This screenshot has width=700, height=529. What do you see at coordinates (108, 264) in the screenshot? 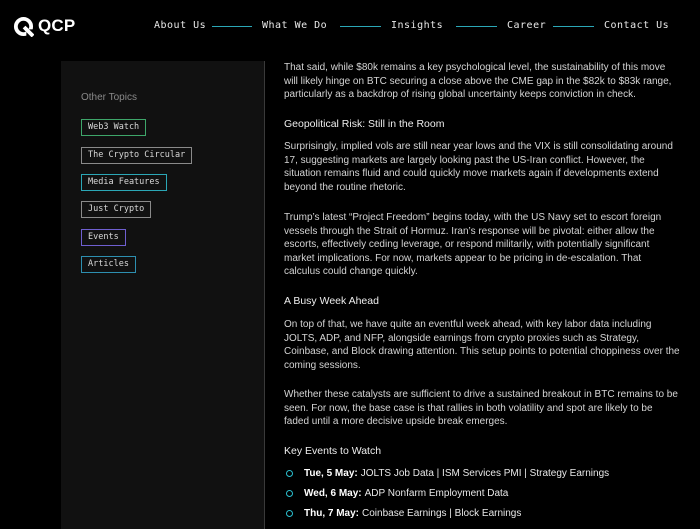
I see `tag-articles: Articles` at bounding box center [108, 264].